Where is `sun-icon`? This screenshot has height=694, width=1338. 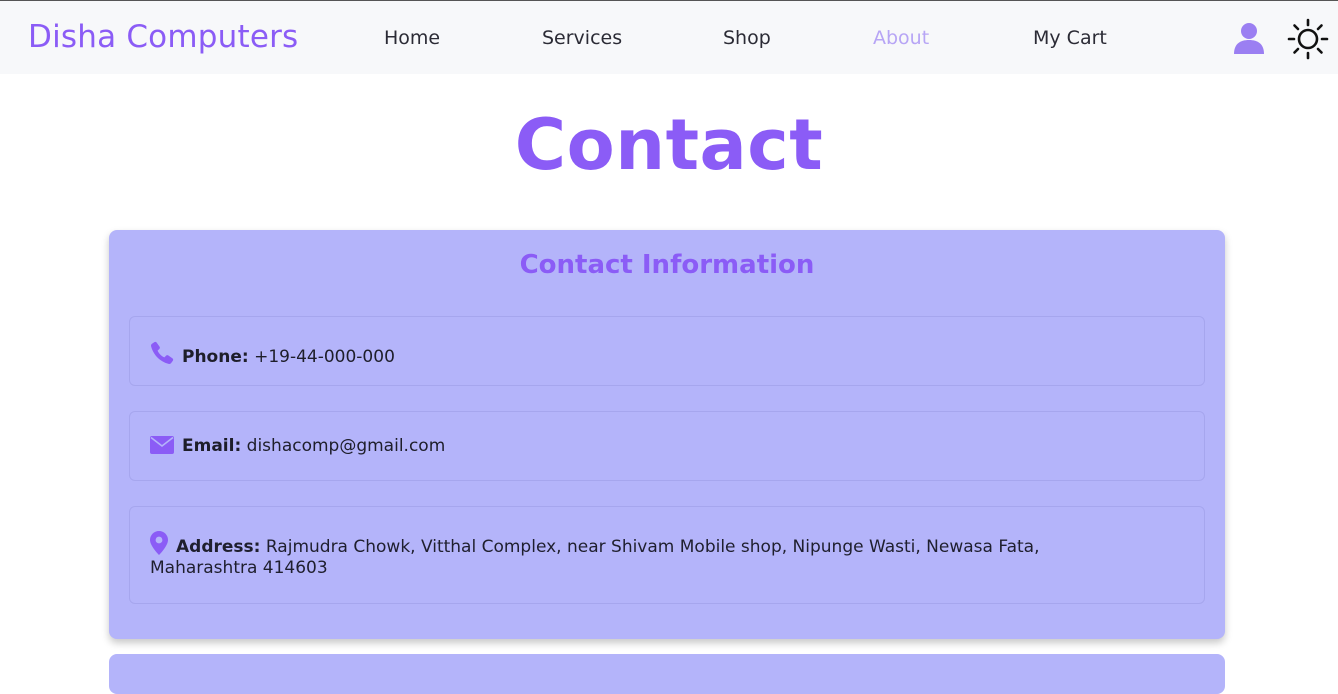 sun-icon is located at coordinates (1308, 39).